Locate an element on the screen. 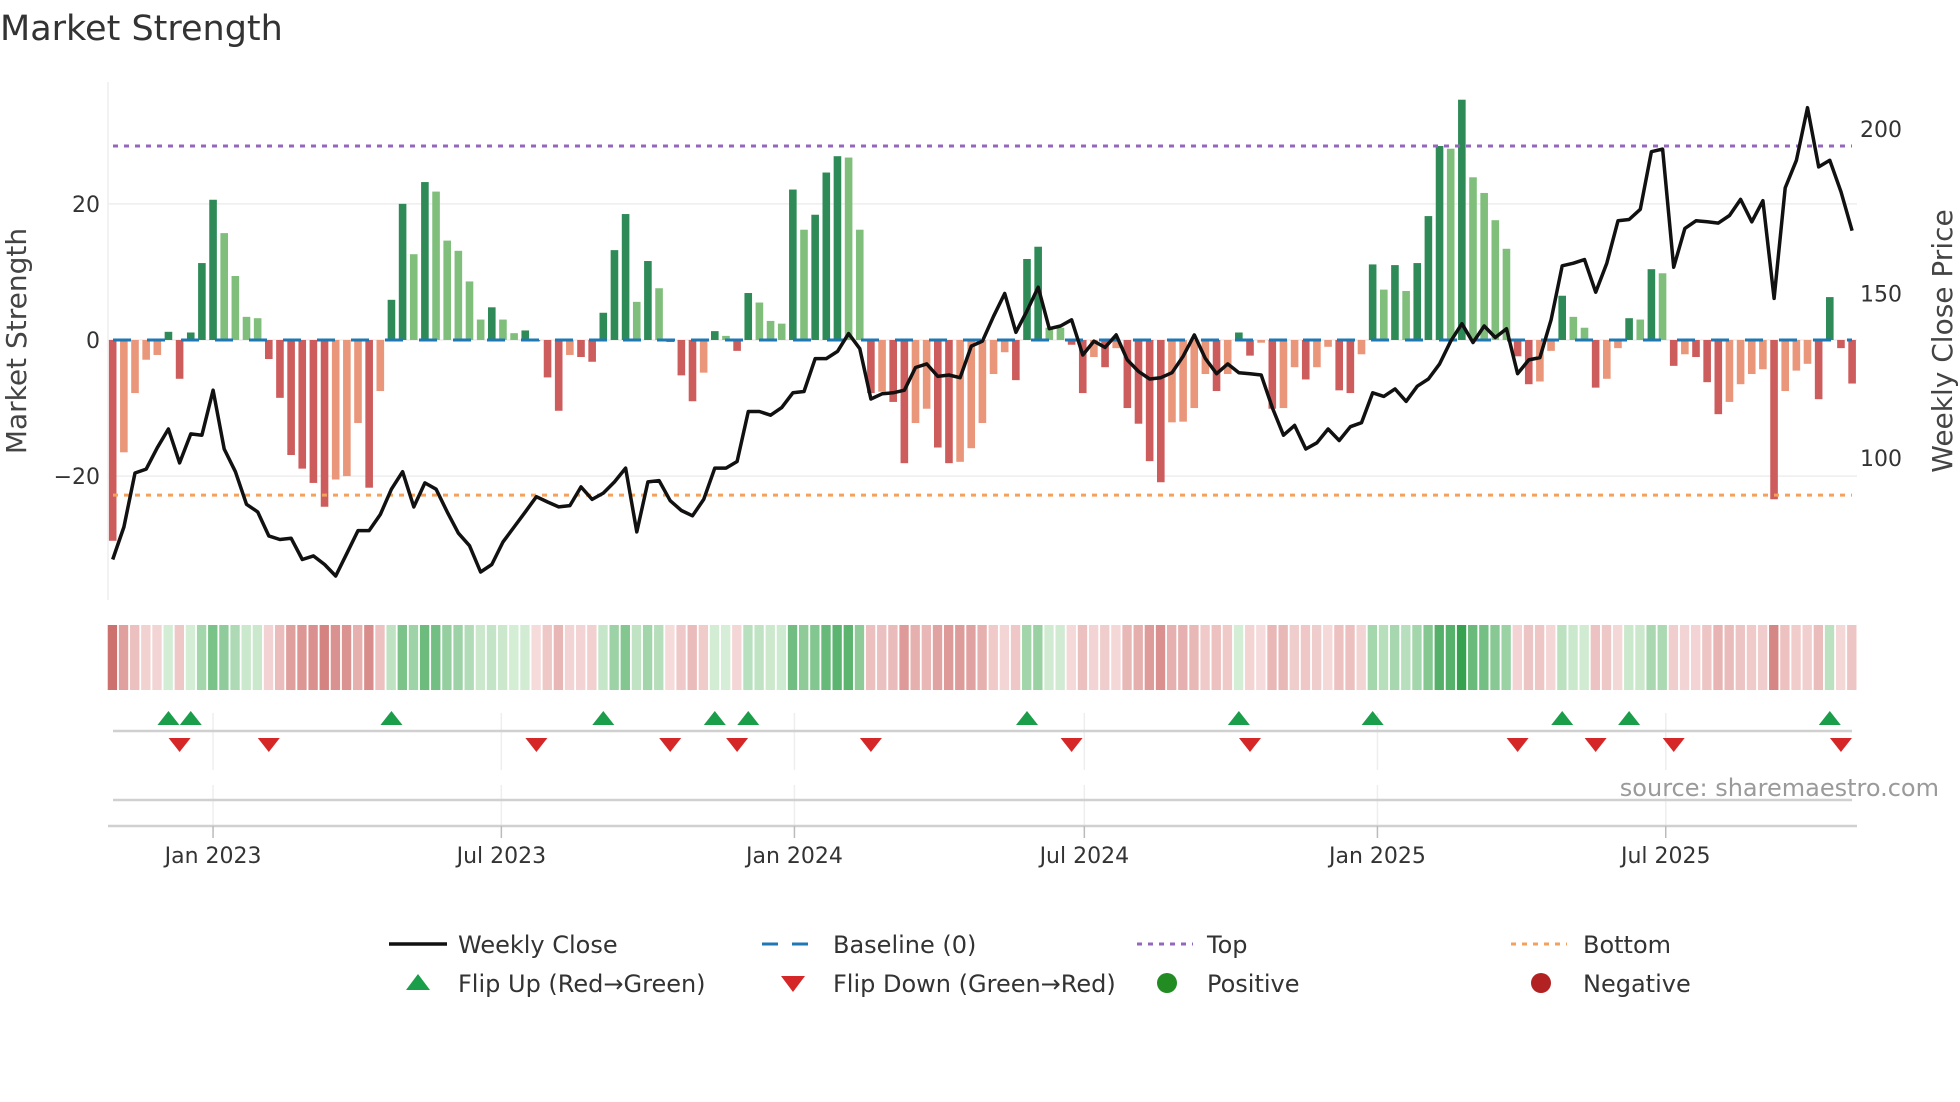 Image resolution: width=1960 pixels, height=1102 pixels. left-y-ticks: 20 0 −20 is located at coordinates (77, 341).